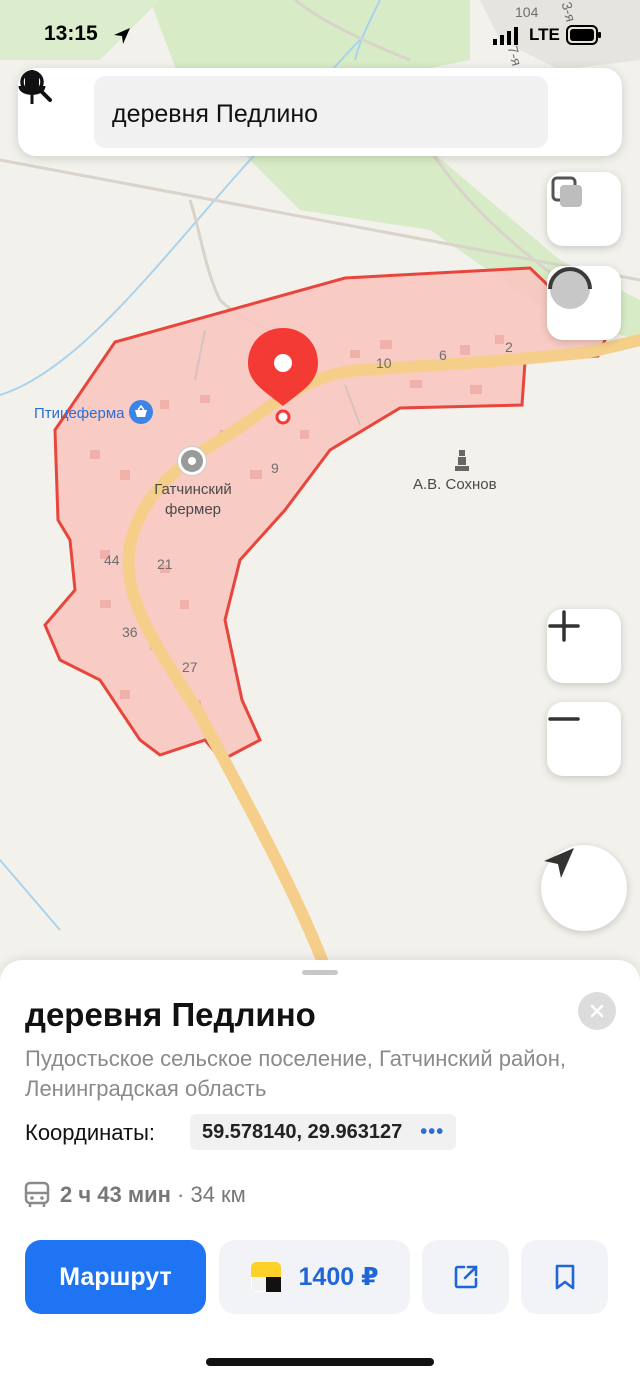 This screenshot has height=1386, width=640. What do you see at coordinates (584, 209) in the screenshot?
I see `layers-button` at bounding box center [584, 209].